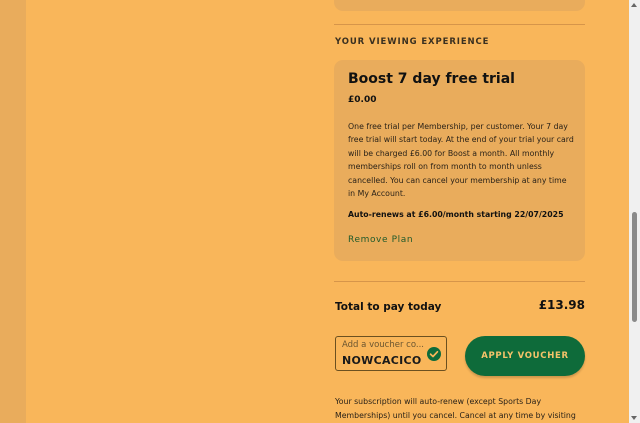 The image size is (640, 423). What do you see at coordinates (388, 307) in the screenshot?
I see `total-label: Total to pay today` at bounding box center [388, 307].